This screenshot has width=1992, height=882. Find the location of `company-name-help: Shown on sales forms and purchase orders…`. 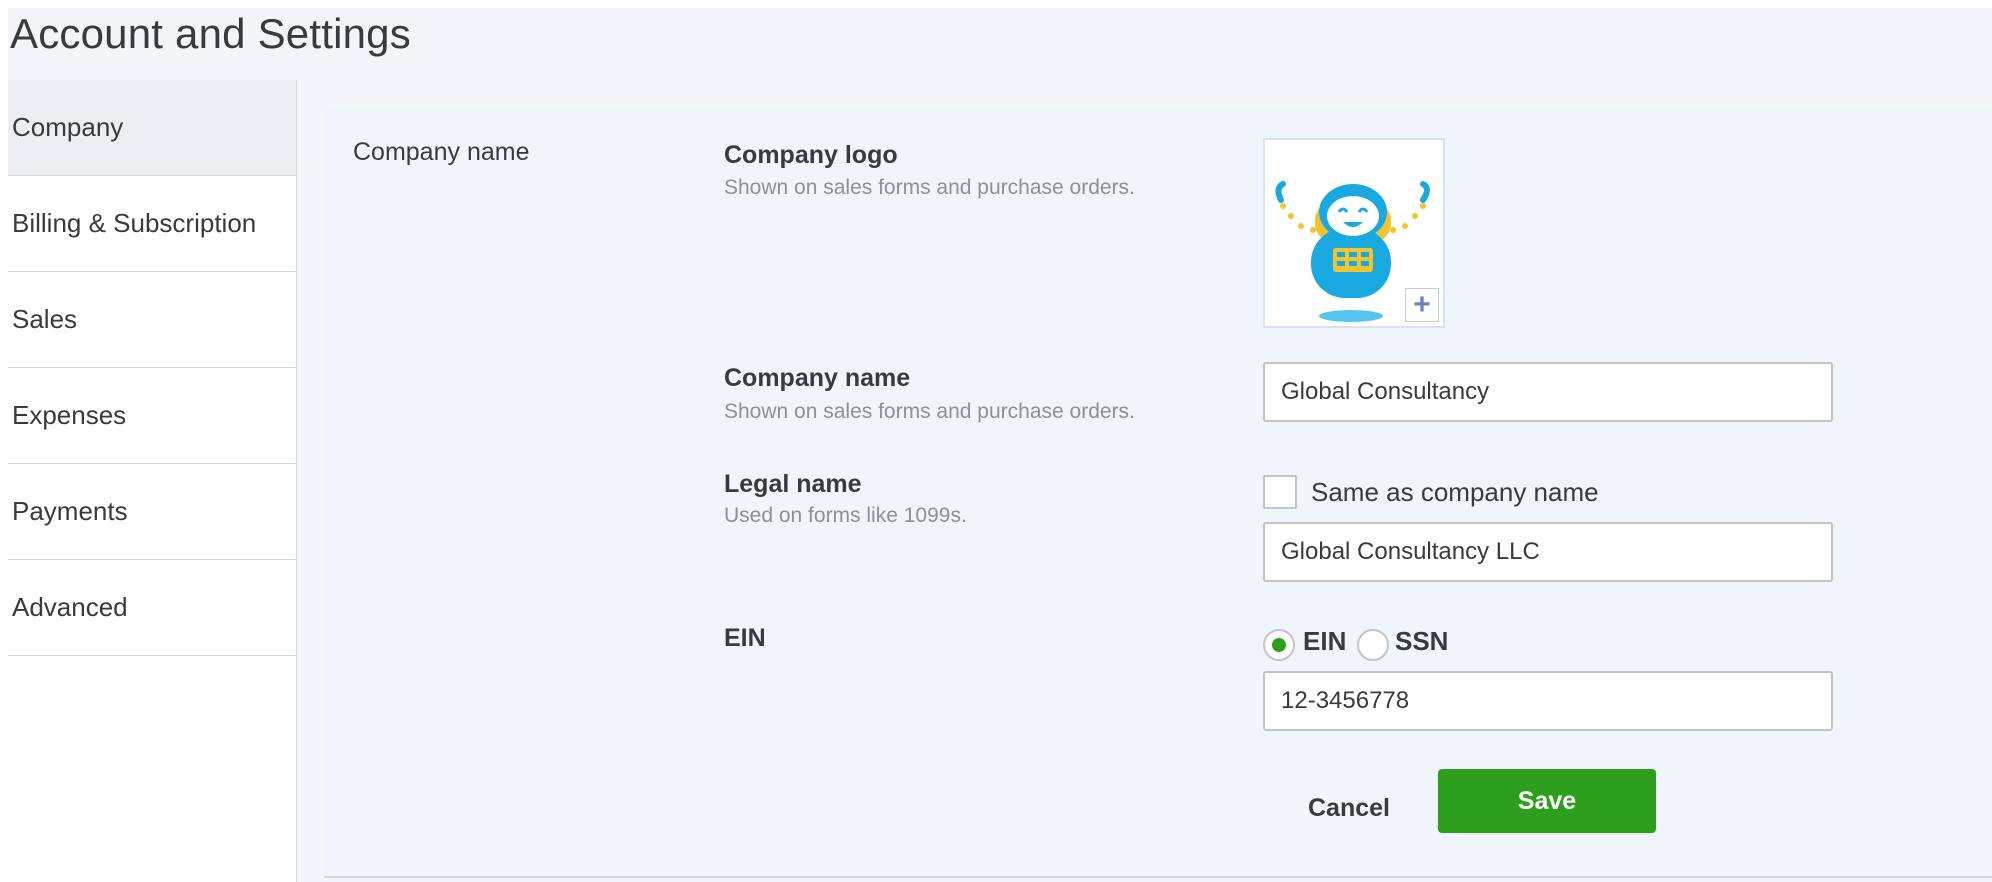

company-name-help: Shown on sales forms and purchase orders… is located at coordinates (929, 411).